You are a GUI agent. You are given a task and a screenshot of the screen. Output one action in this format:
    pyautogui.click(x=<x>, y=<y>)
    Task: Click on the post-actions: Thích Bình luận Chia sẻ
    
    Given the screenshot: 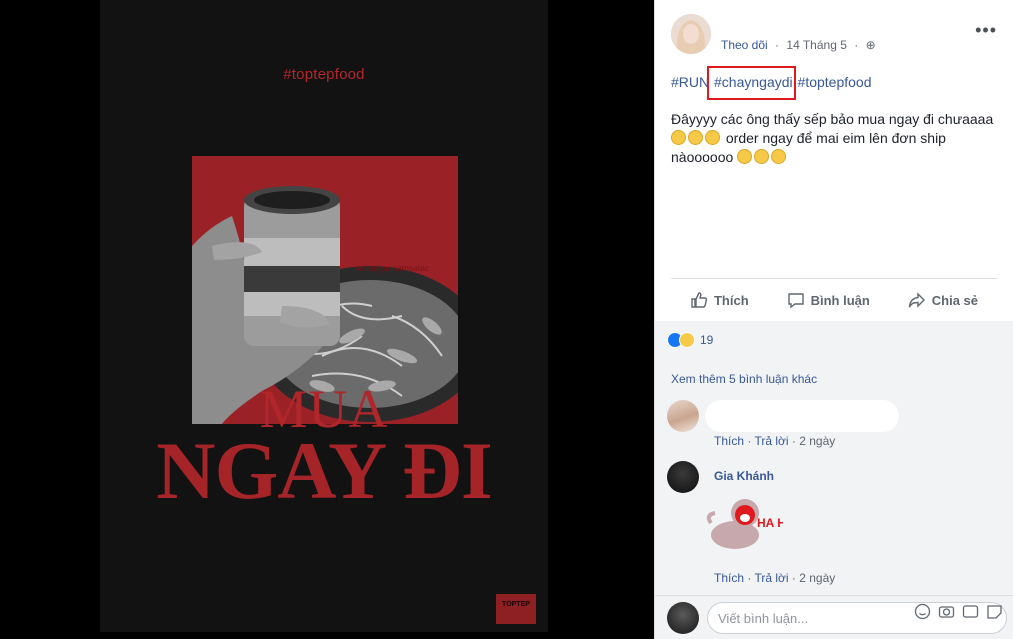 What is the action you would take?
    pyautogui.click(x=834, y=300)
    